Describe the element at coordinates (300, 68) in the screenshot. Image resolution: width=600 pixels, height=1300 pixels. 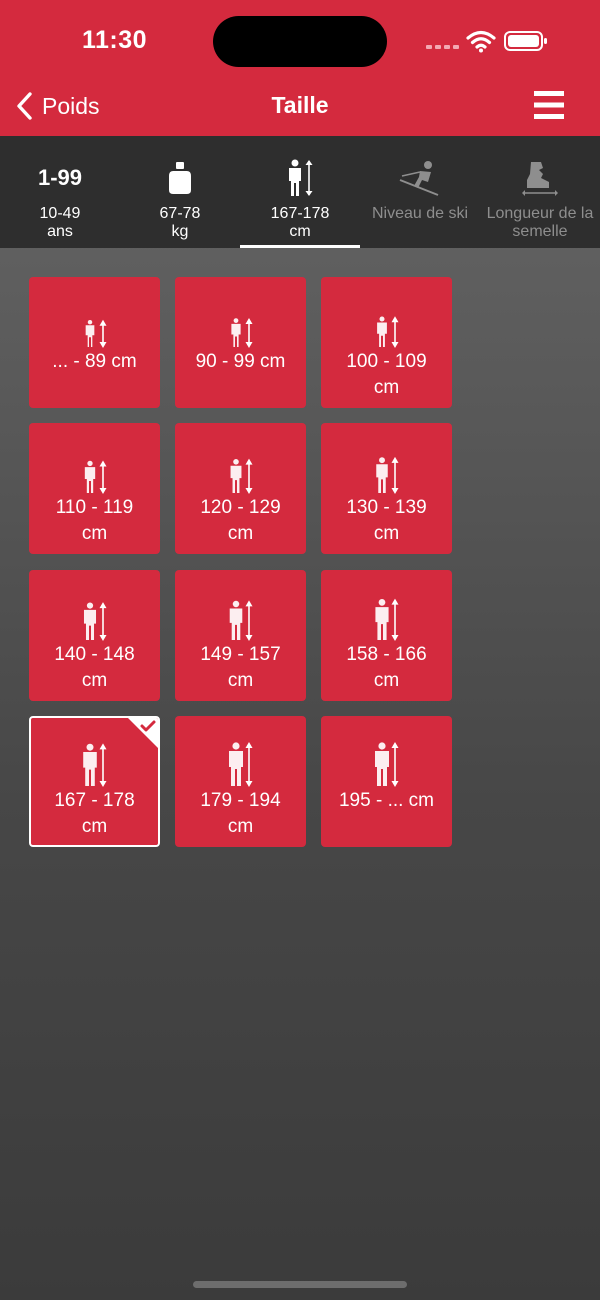
I see `app-header: 11:30 Poids Taille` at that location.